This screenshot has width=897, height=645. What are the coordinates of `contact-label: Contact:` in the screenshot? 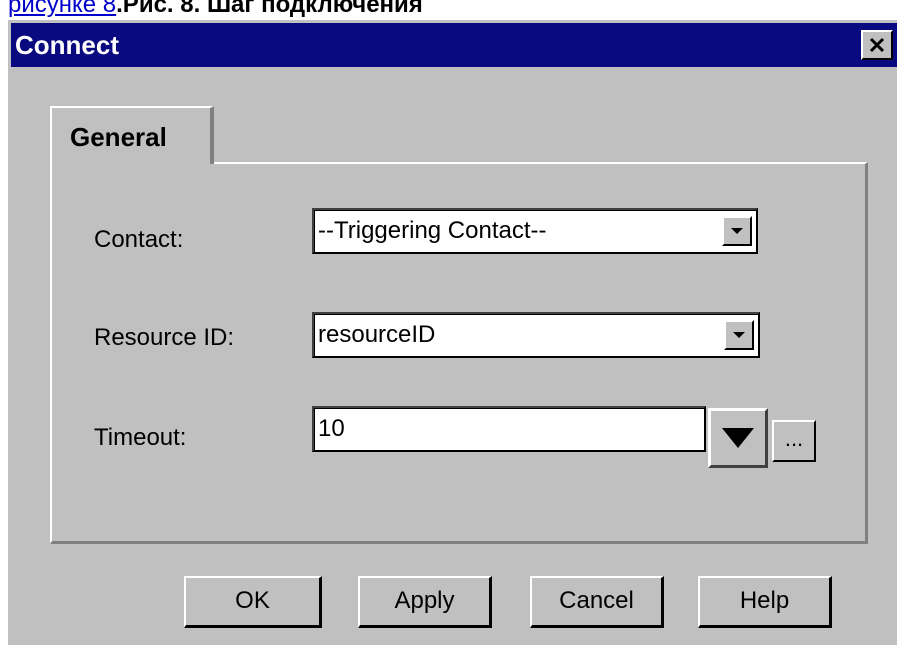 It's located at (139, 239).